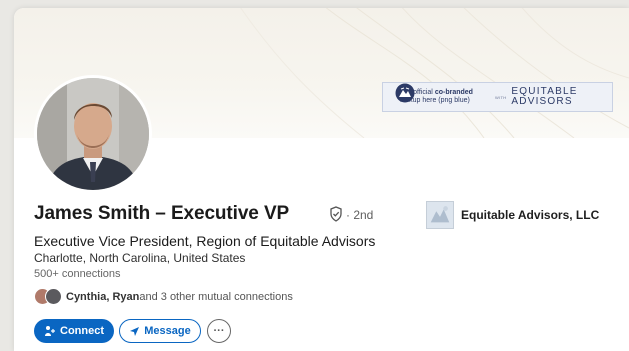  Describe the element at coordinates (336, 214) in the screenshot. I see `verified-badge-icon` at that location.